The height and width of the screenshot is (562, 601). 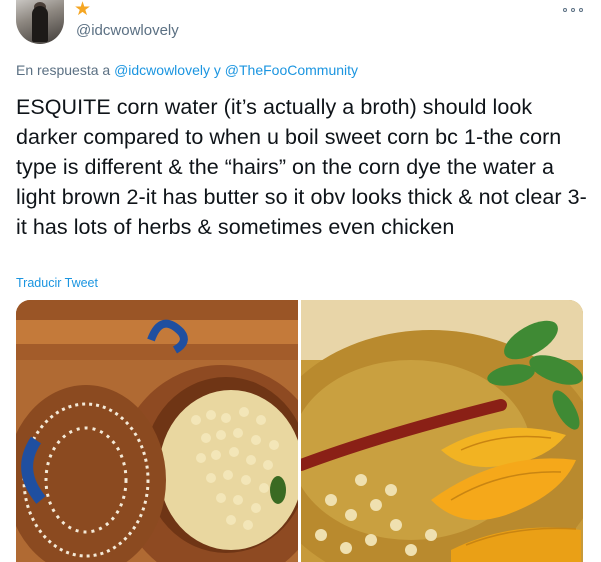 What do you see at coordinates (57, 283) in the screenshot?
I see `translate-tweet-link: Traducir Tweet` at bounding box center [57, 283].